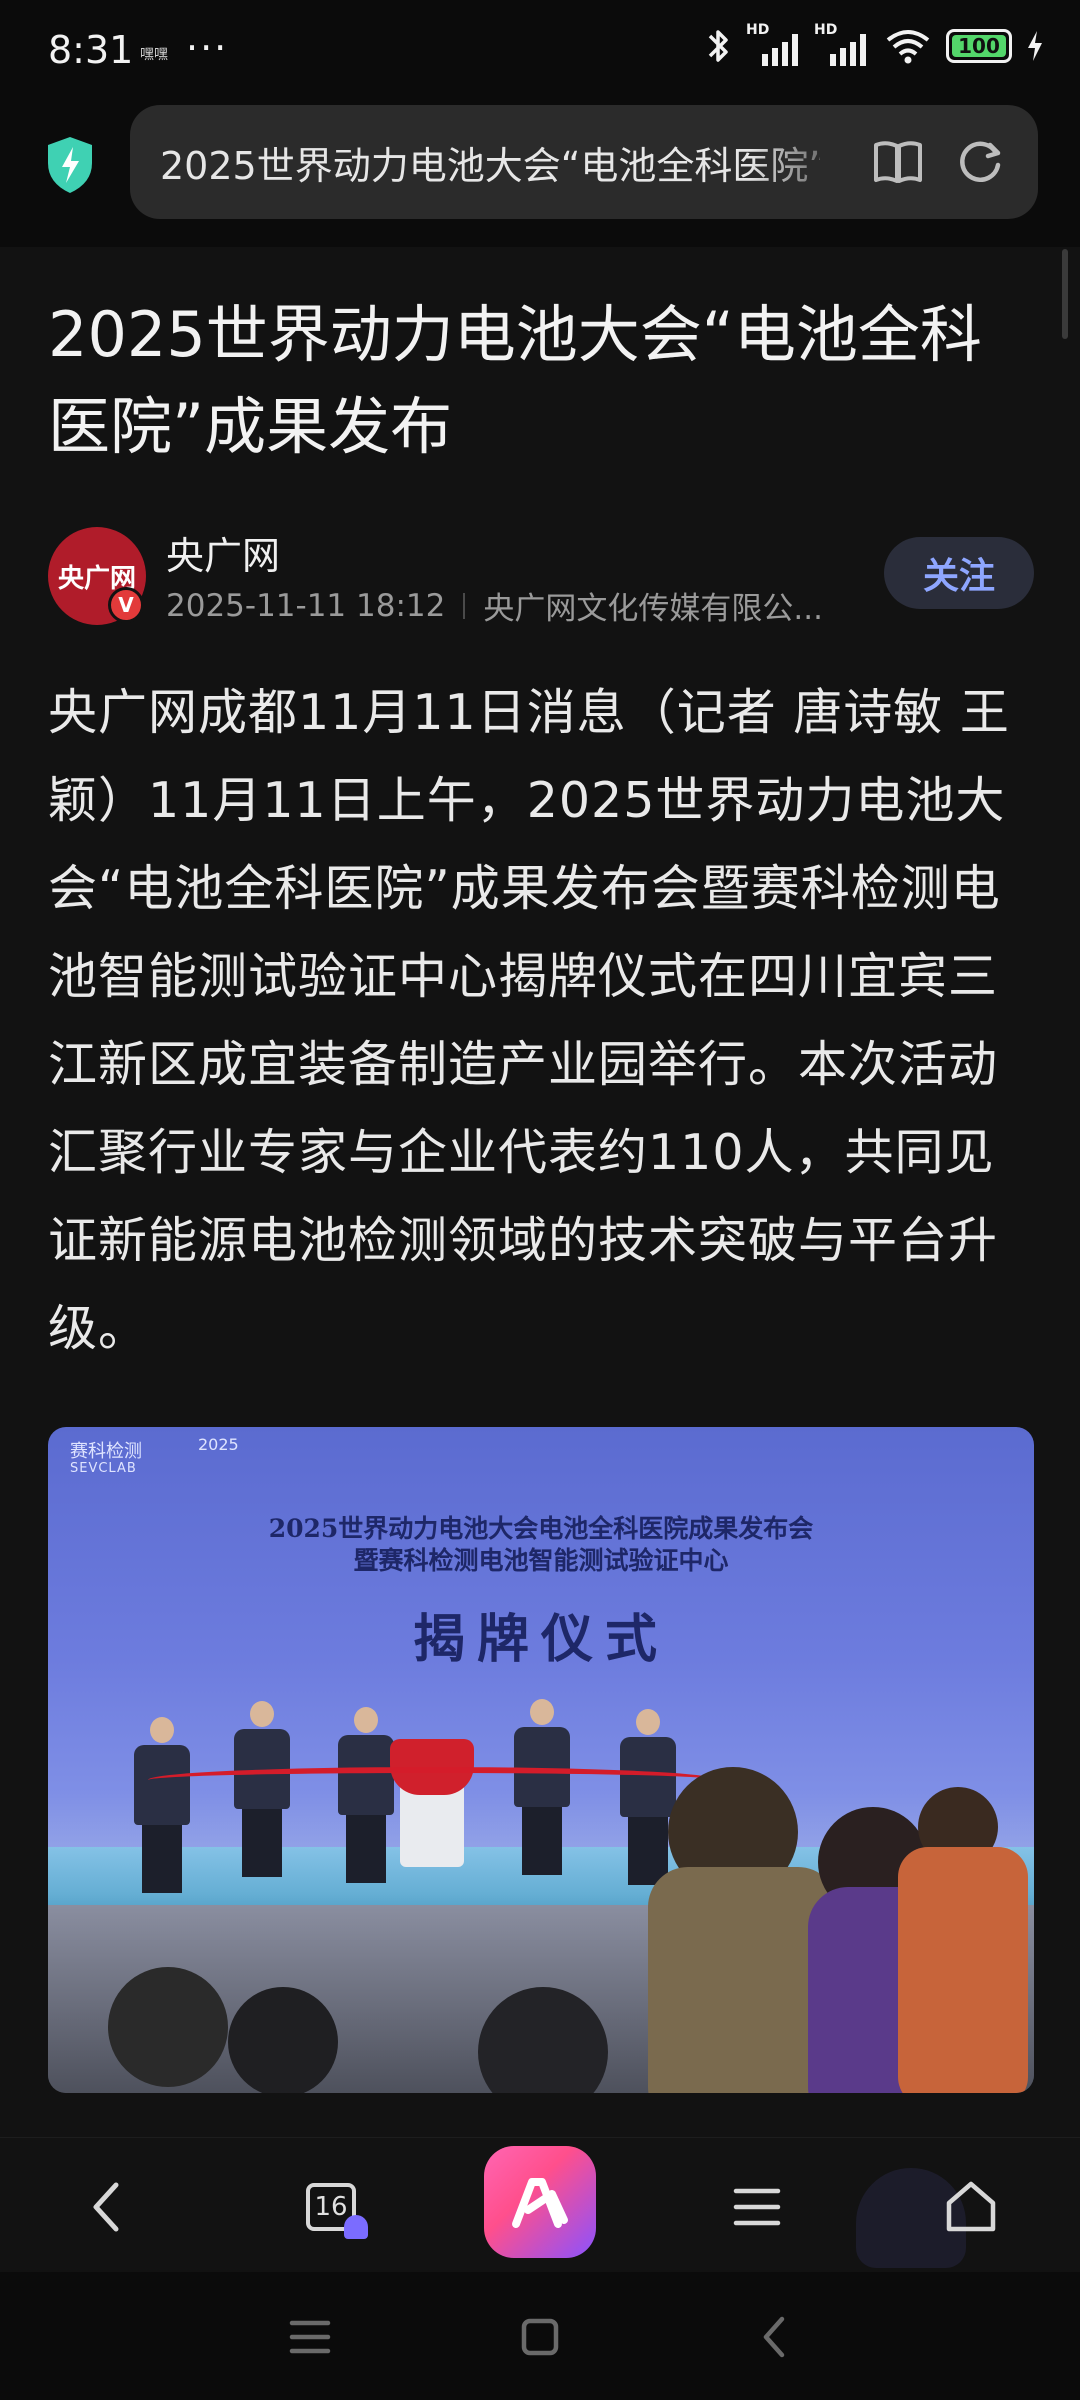 This screenshot has height=2400, width=1080. I want to click on status-right-icons: HD HD 100, so click(873, 44).